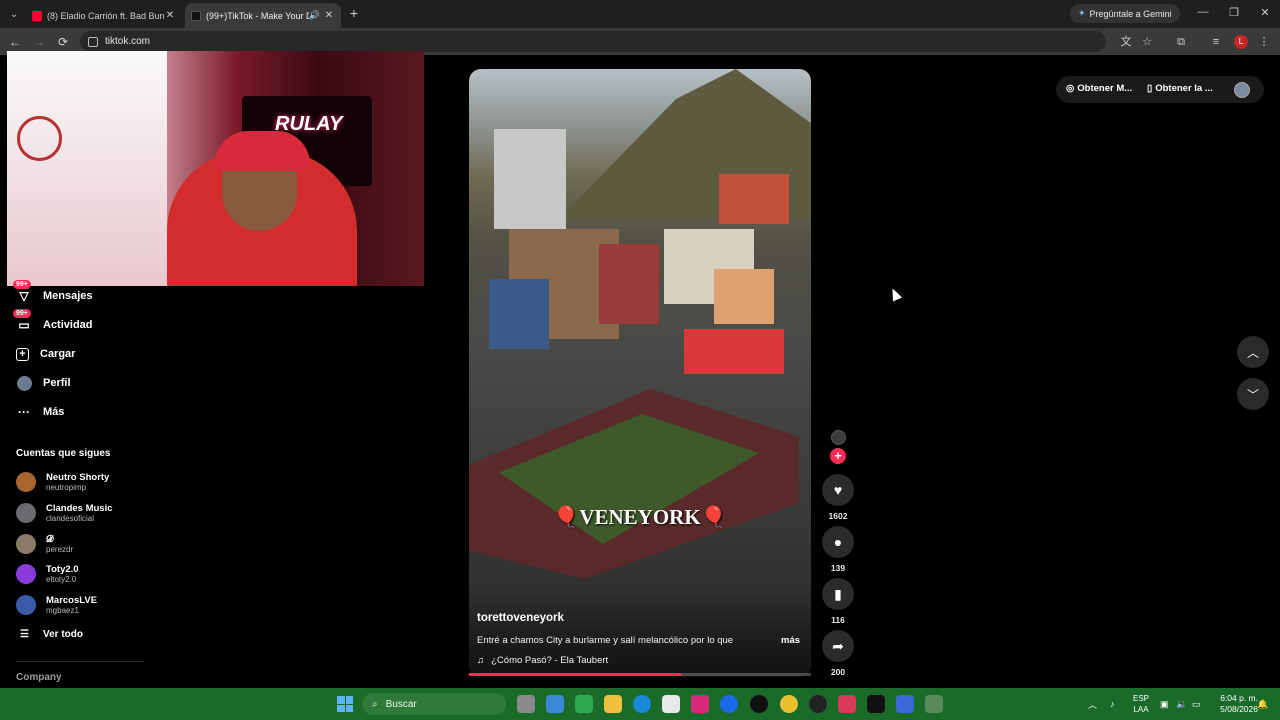 This screenshot has height=720, width=1280. What do you see at coordinates (314, 15) in the screenshot?
I see `speaker-icon: 🔊` at bounding box center [314, 15].